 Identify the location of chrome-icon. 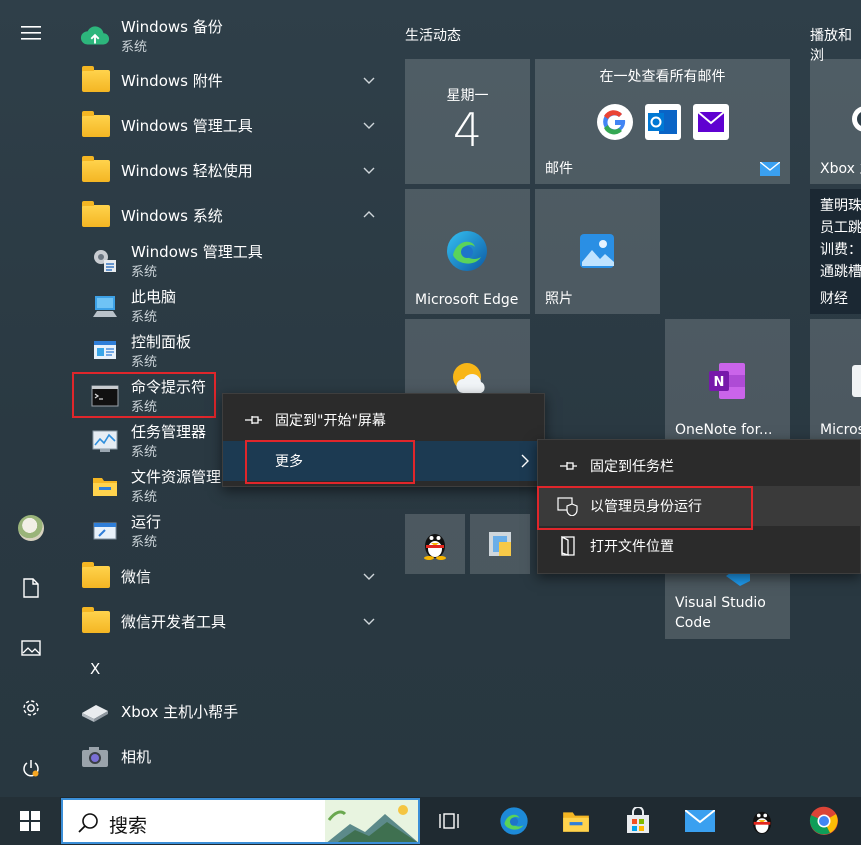
(823, 820).